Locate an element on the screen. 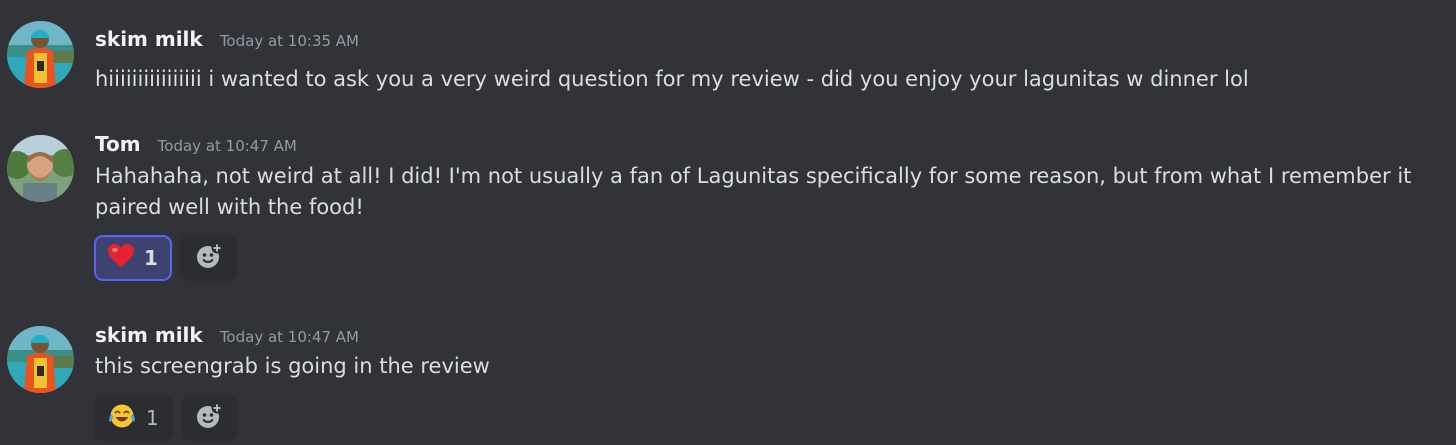  reaction-heart: 1 is located at coordinates (133, 258).